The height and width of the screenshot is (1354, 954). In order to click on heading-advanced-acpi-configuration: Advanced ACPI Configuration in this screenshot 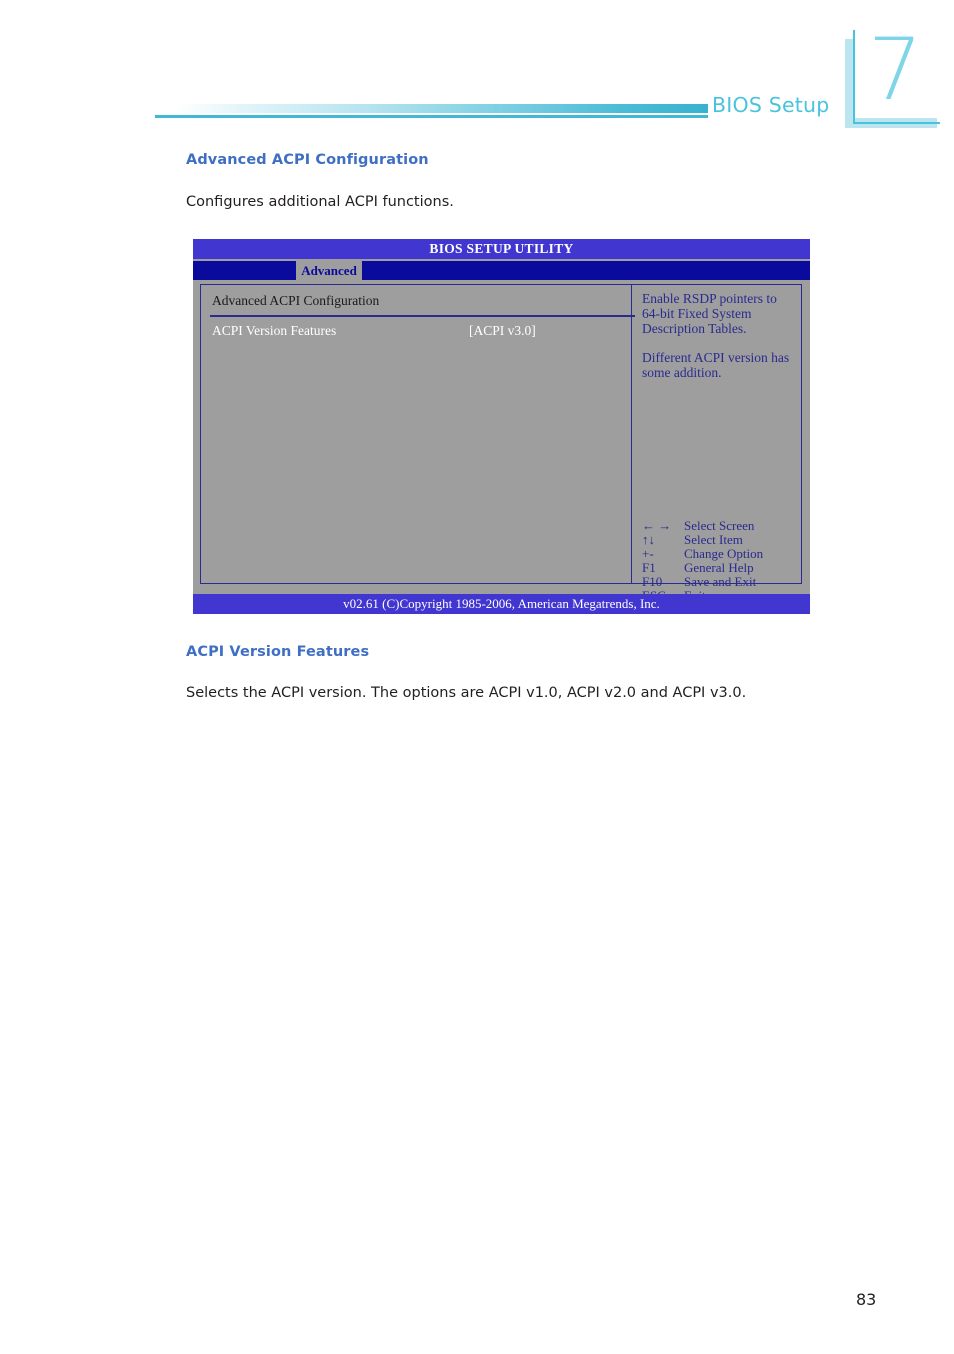, I will do `click(307, 160)`.